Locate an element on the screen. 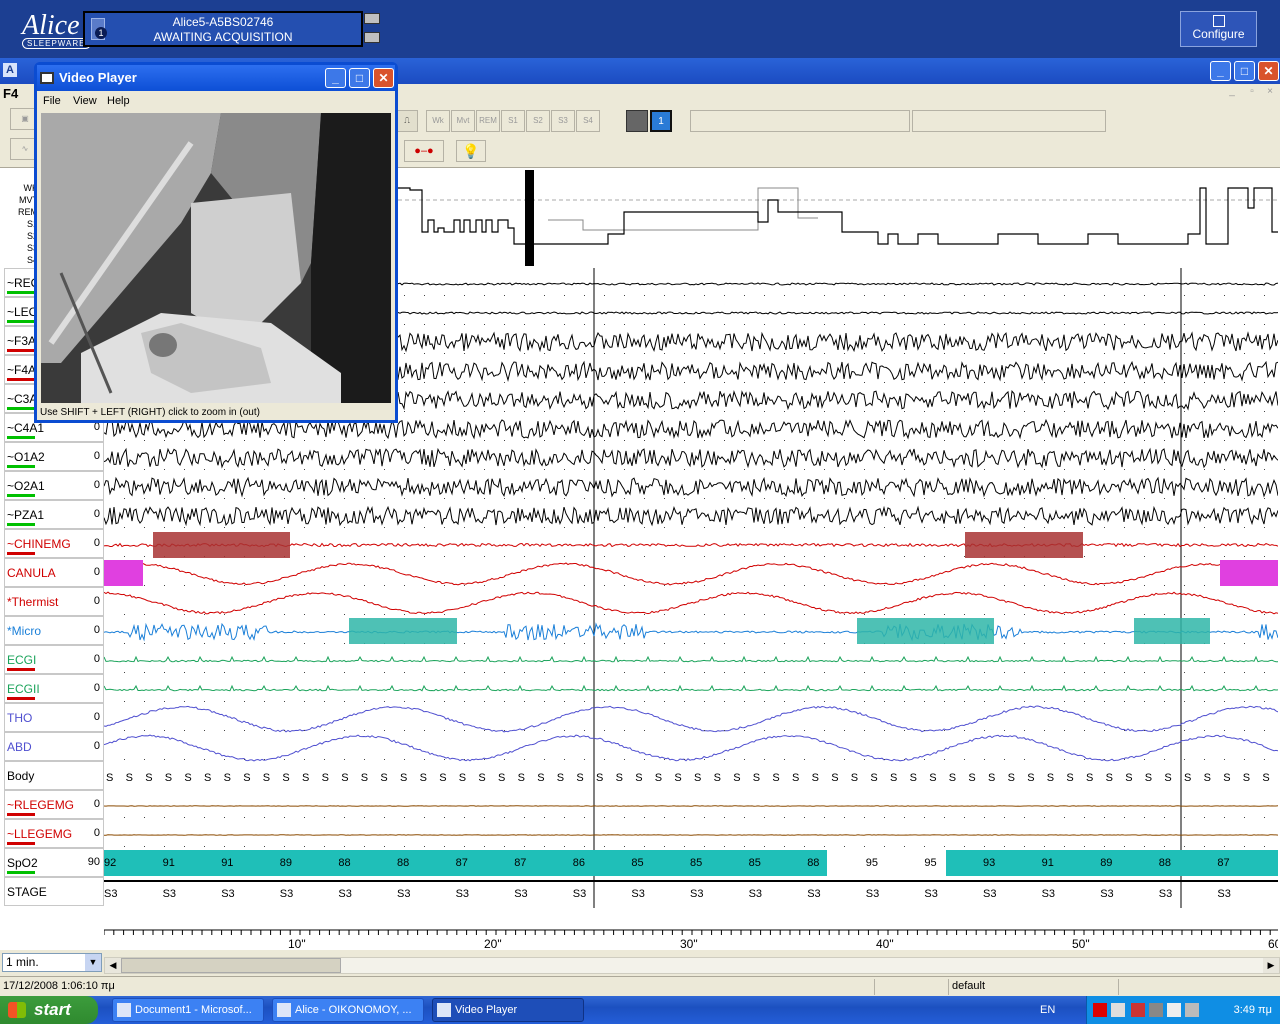 The height and width of the screenshot is (1024, 1280). language-indicator: EN is located at coordinates (1047, 1010).